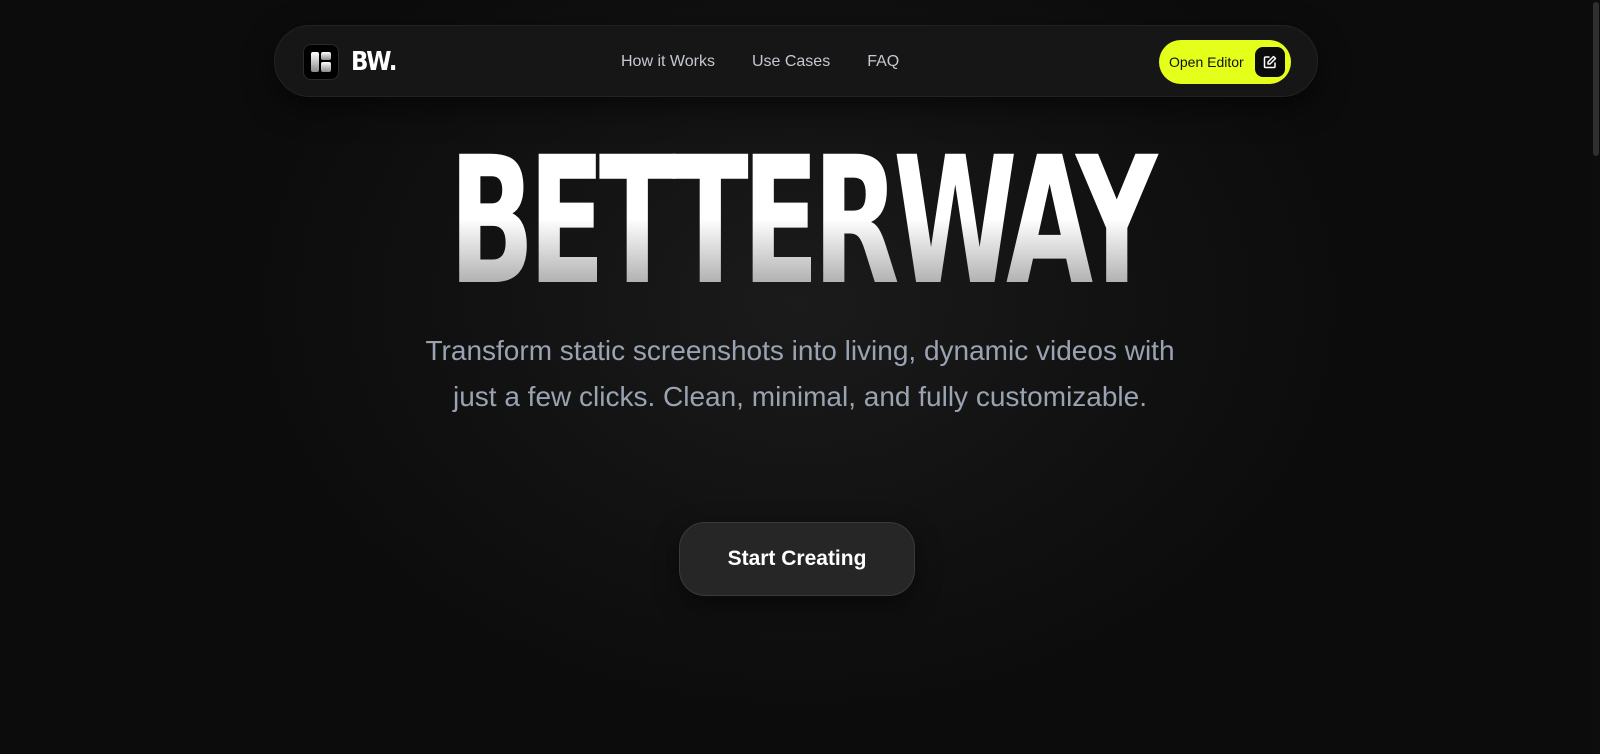  Describe the element at coordinates (1206, 62) in the screenshot. I see `open-editor-label: Open Editor` at that location.